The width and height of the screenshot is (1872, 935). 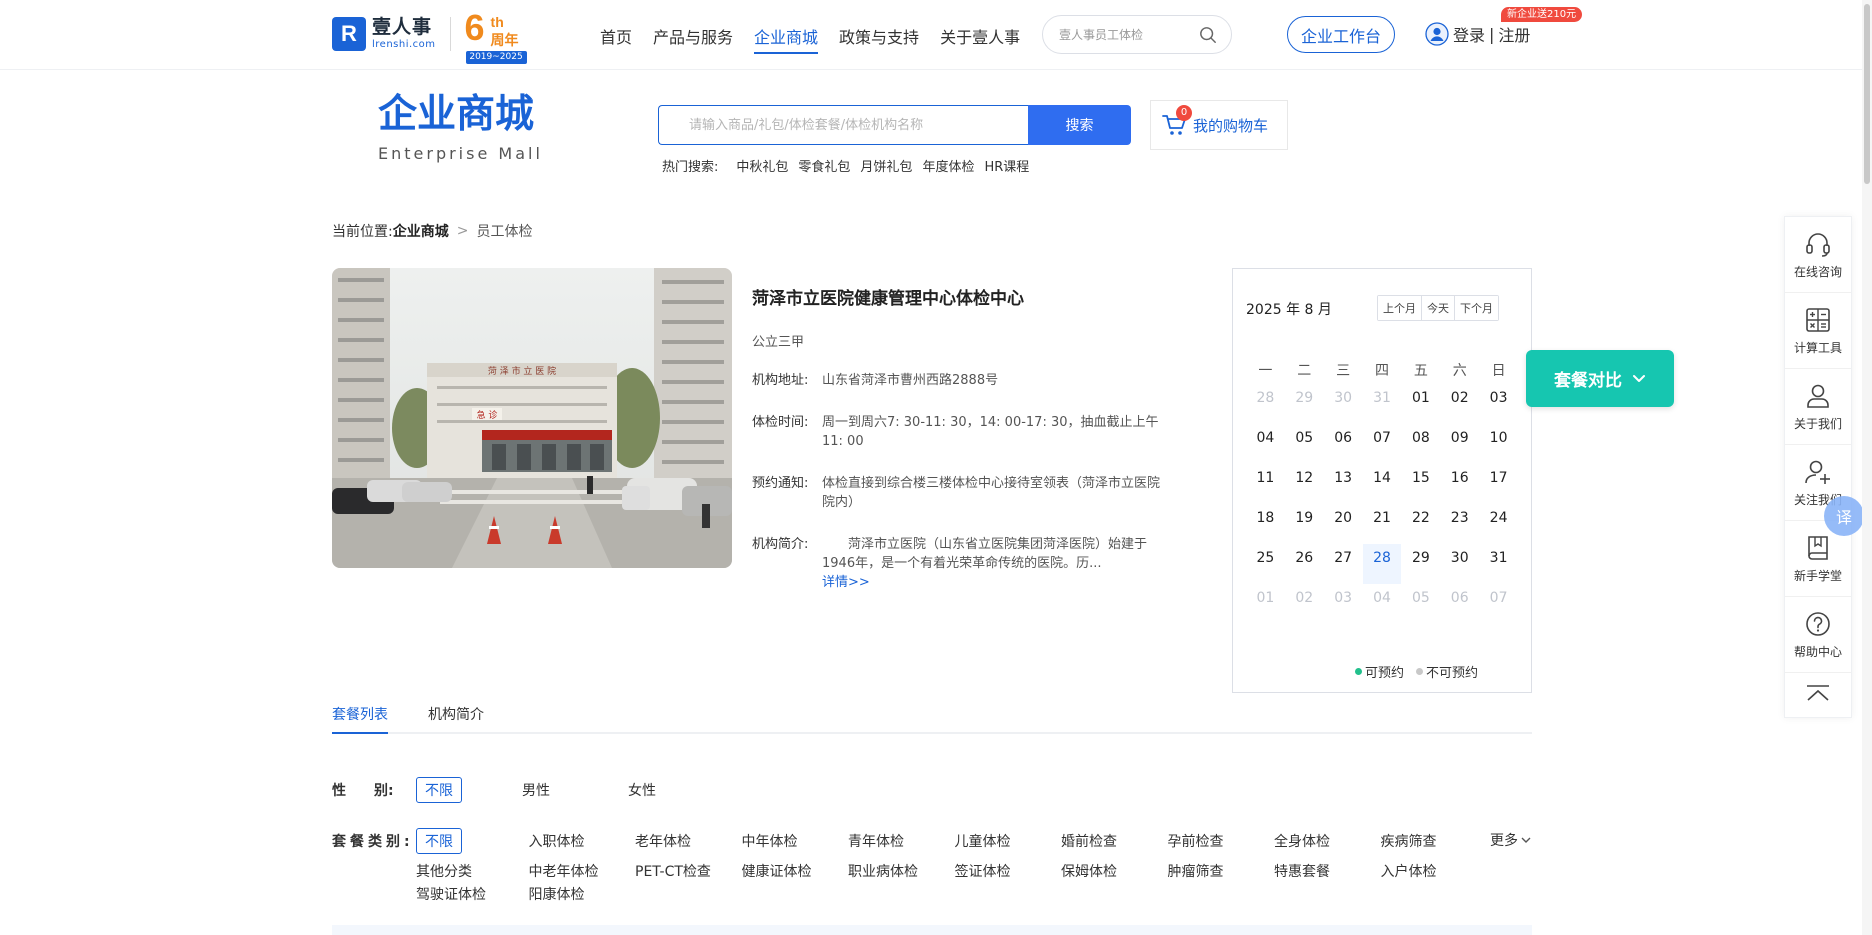 What do you see at coordinates (456, 718) in the screenshot?
I see `tab-institution-intro: 机构简介` at bounding box center [456, 718].